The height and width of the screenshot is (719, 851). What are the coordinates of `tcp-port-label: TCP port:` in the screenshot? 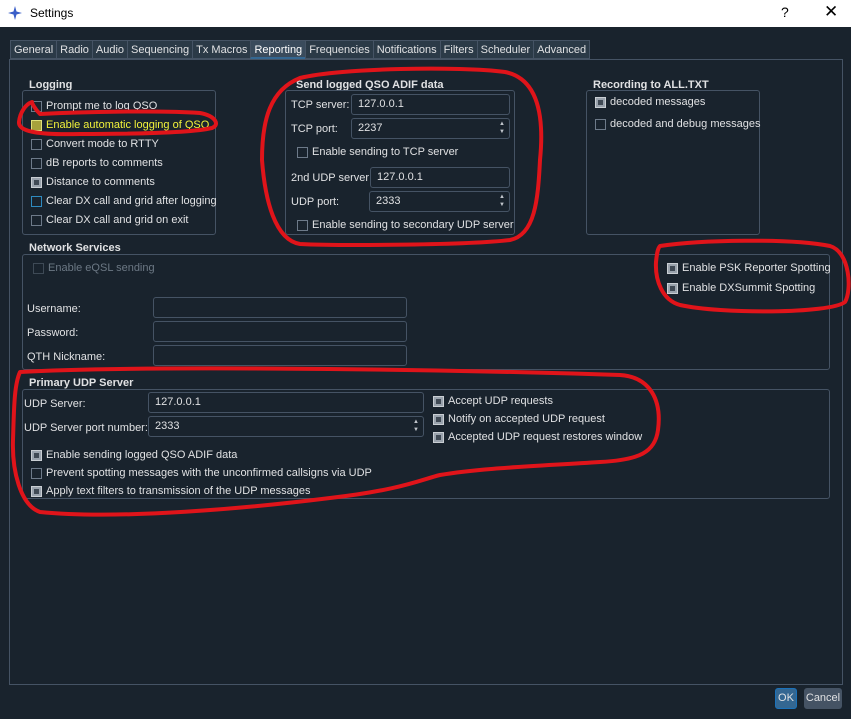 It's located at (314, 129).